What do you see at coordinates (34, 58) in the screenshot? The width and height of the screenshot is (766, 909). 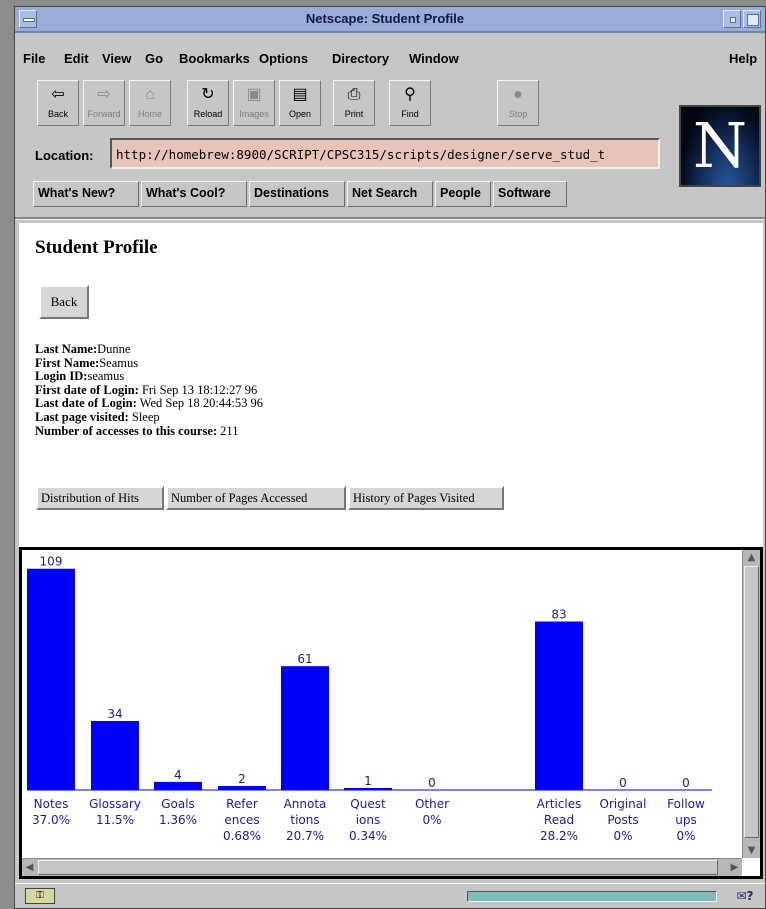 I see `menu-file: File` at bounding box center [34, 58].